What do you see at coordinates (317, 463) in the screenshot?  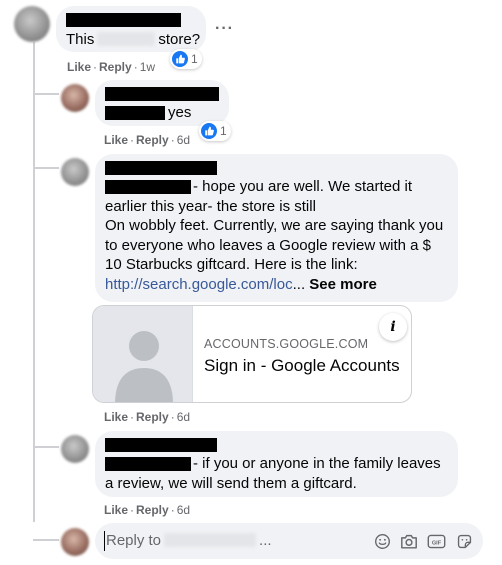 I see `comment-text: - if you or anyone in the family leaves` at bounding box center [317, 463].